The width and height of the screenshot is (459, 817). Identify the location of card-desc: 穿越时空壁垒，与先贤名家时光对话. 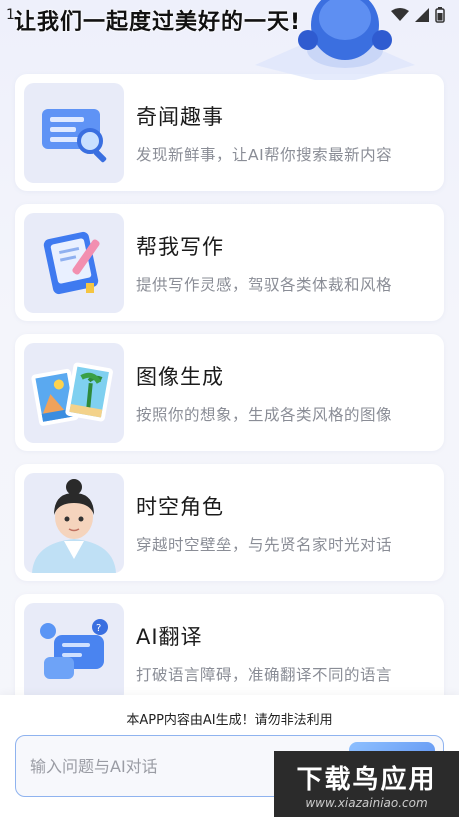
(264, 544).